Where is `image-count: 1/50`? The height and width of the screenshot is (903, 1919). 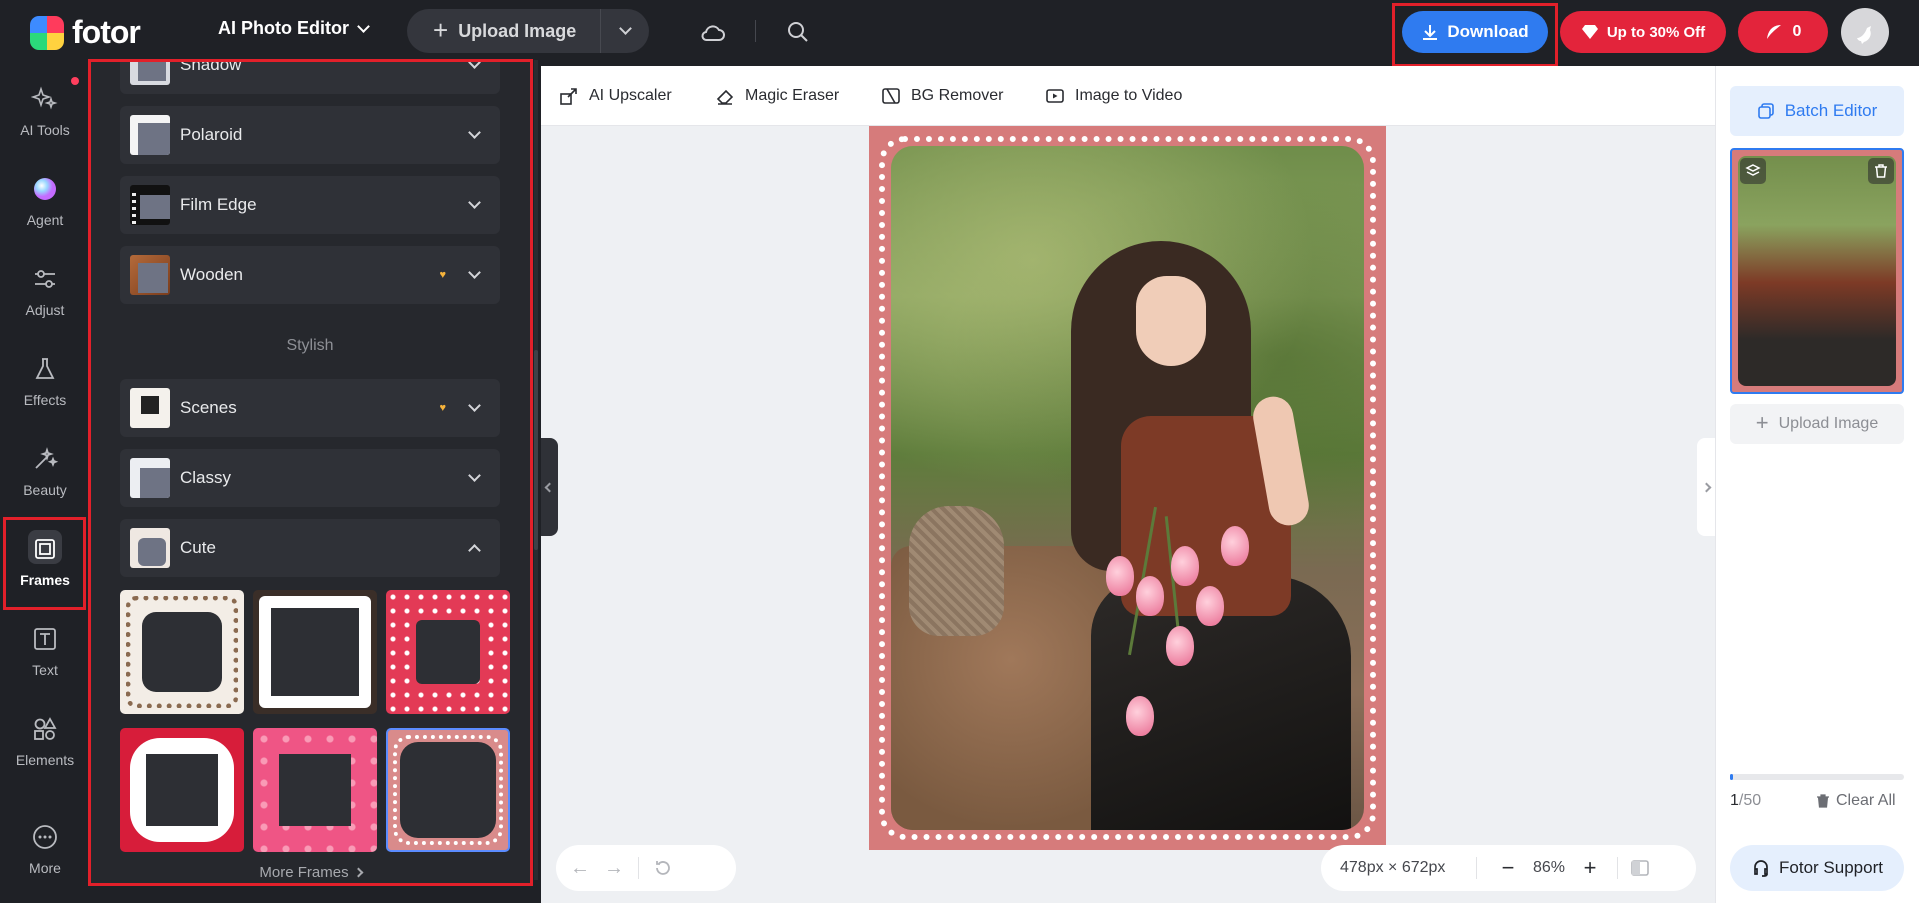 image-count: 1/50 is located at coordinates (1745, 801).